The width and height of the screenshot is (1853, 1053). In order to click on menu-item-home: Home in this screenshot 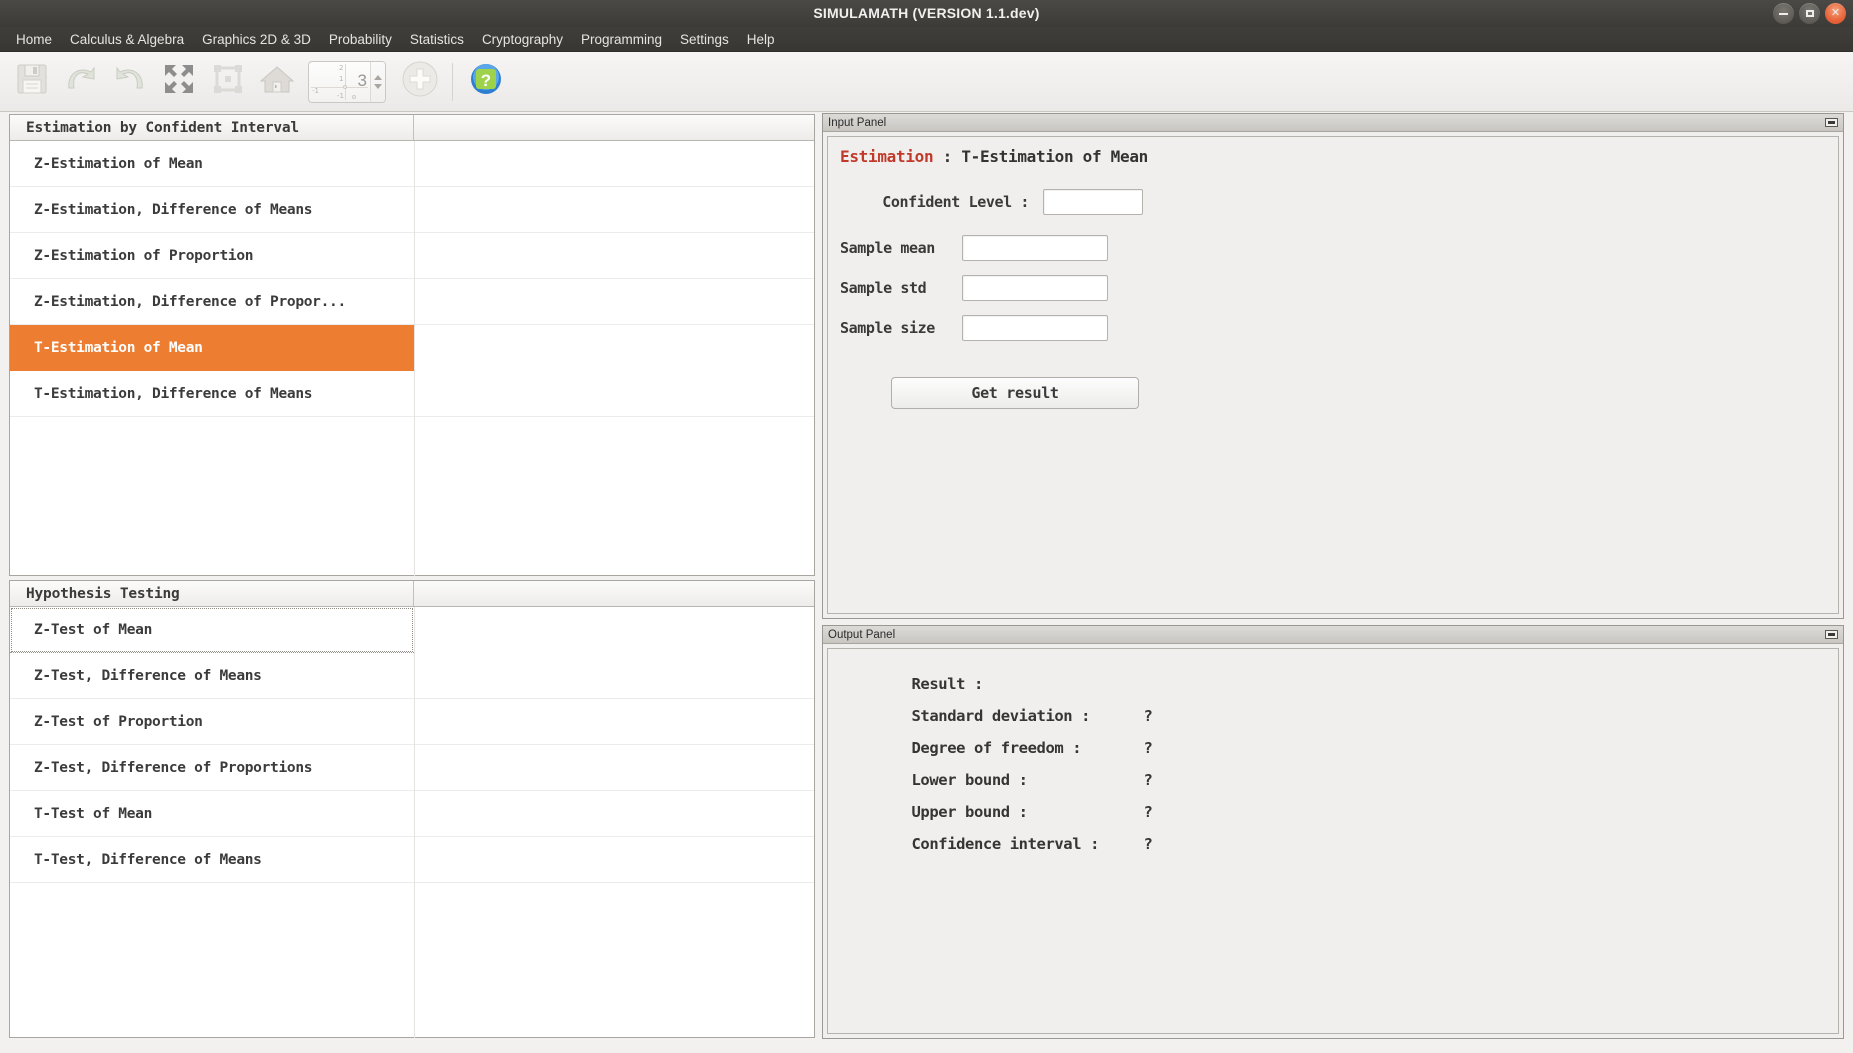, I will do `click(34, 39)`.